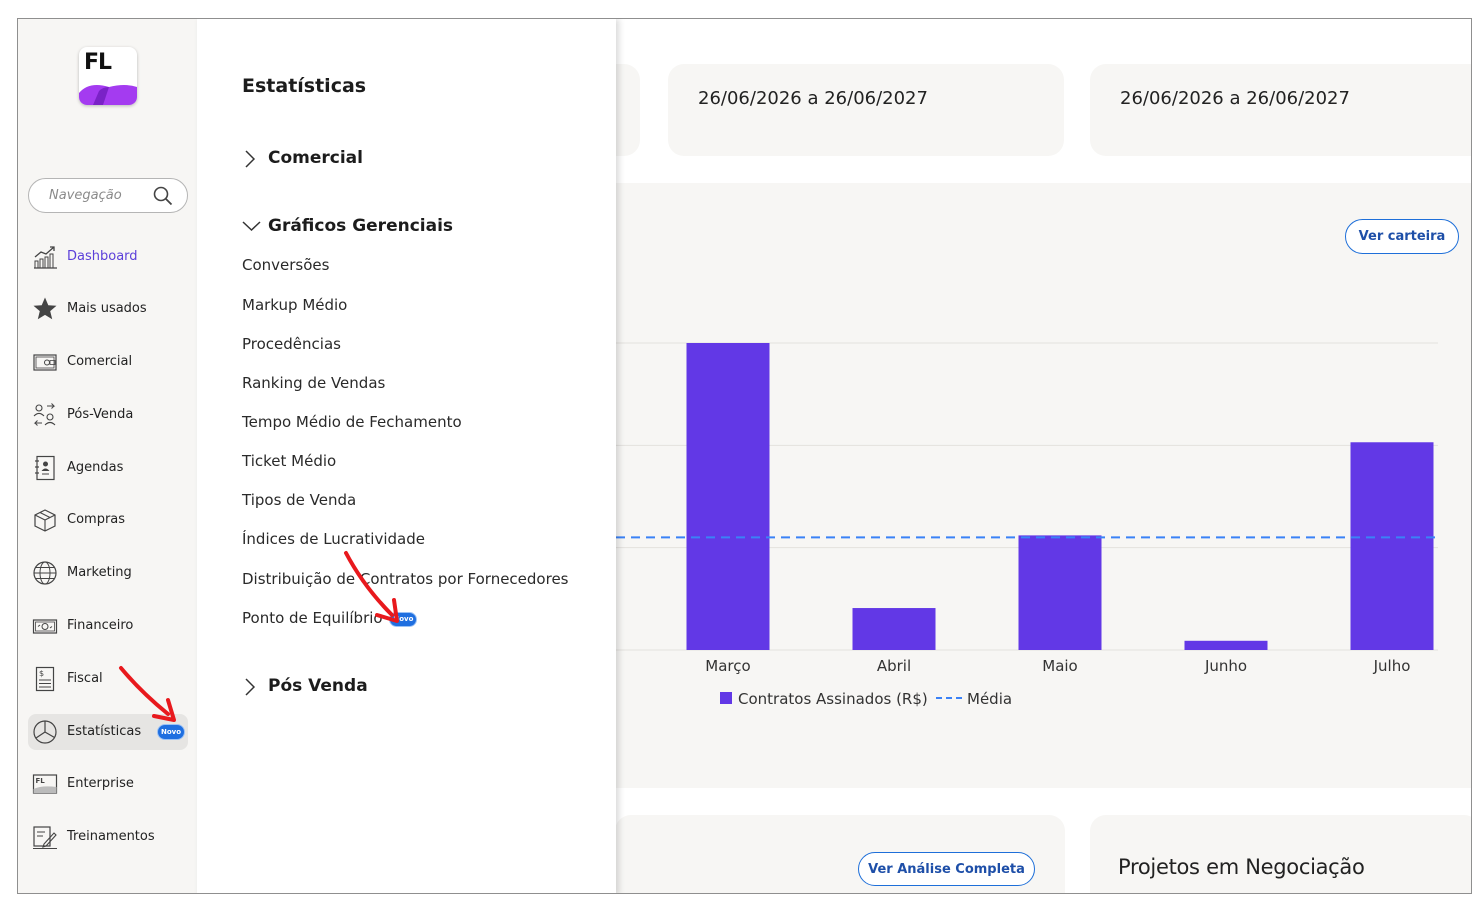 The image size is (1480, 907). What do you see at coordinates (361, 226) in the screenshot?
I see `section-label: Gráficos Gerenciais` at bounding box center [361, 226].